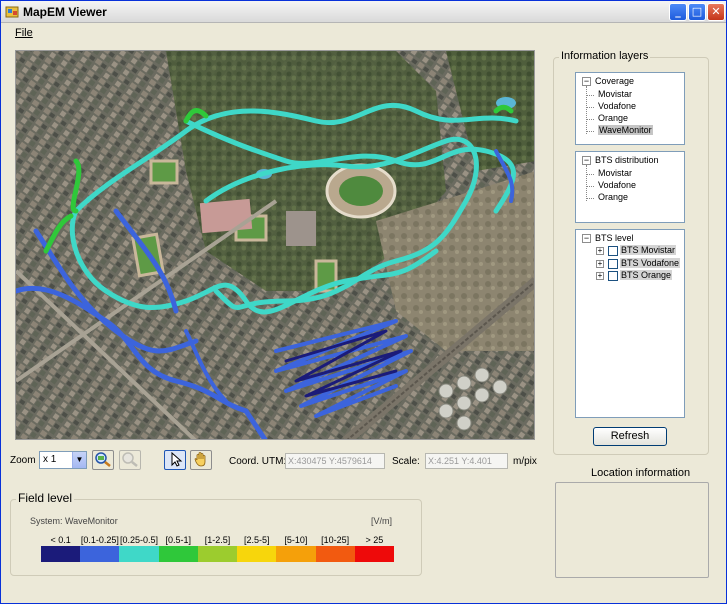  Describe the element at coordinates (45, 498) in the screenshot. I see `field-level-title: Field level` at that location.